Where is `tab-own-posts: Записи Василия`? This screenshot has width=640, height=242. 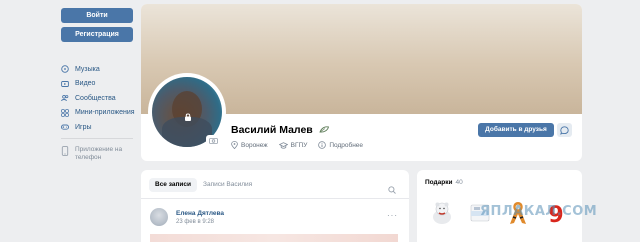 tab-own-posts: Записи Василия is located at coordinates (227, 185).